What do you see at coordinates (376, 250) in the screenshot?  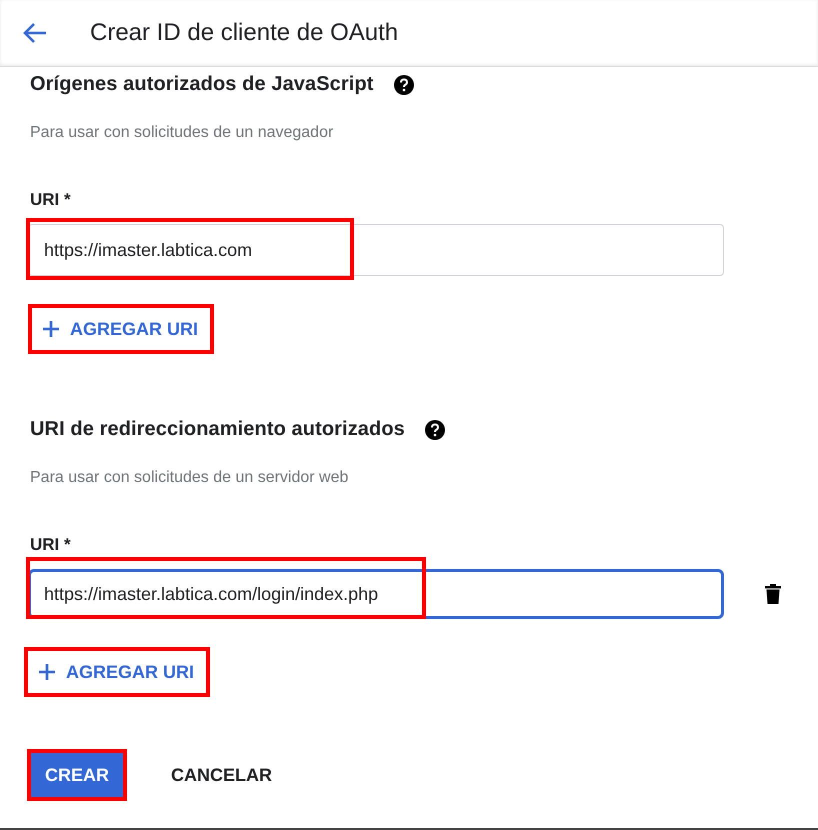 I see `uri-field: https://imaster.labtica.com` at bounding box center [376, 250].